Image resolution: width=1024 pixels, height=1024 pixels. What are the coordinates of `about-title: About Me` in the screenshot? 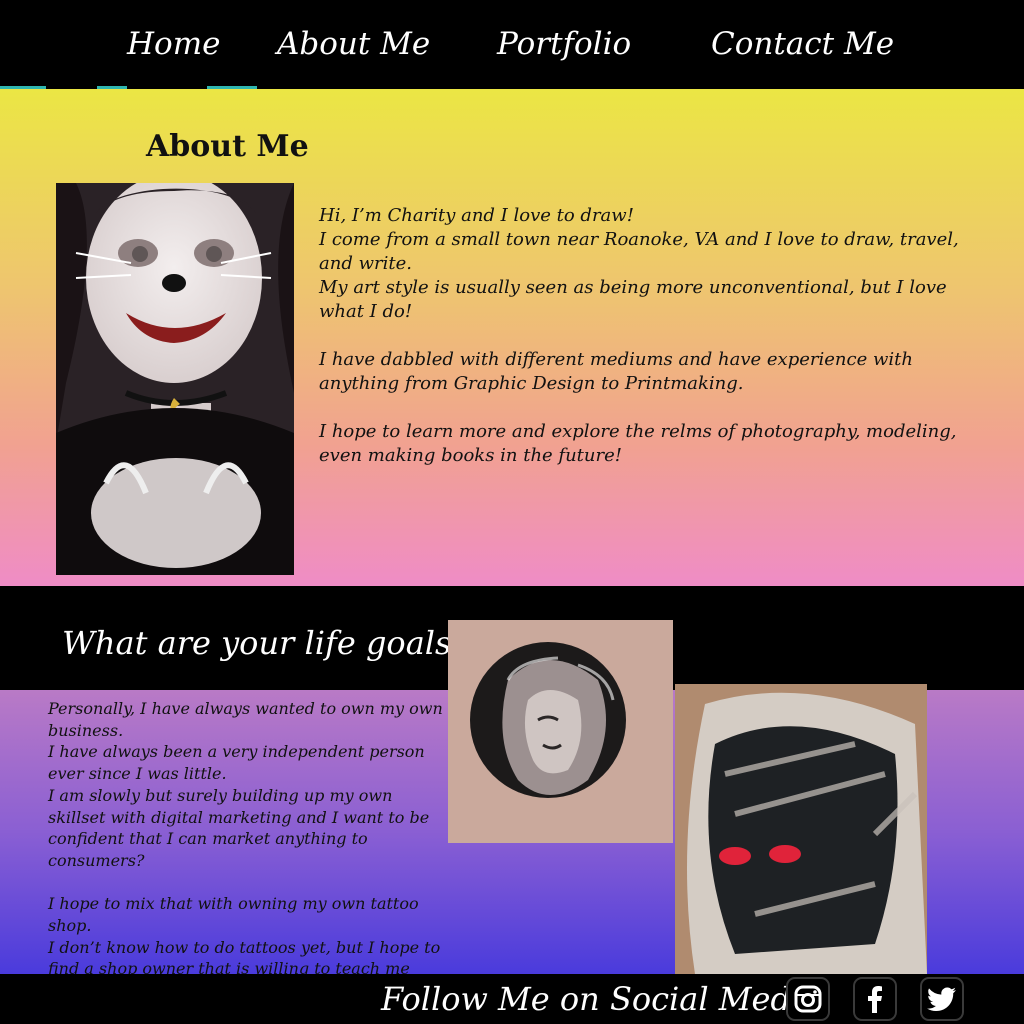 It's located at (227, 146).